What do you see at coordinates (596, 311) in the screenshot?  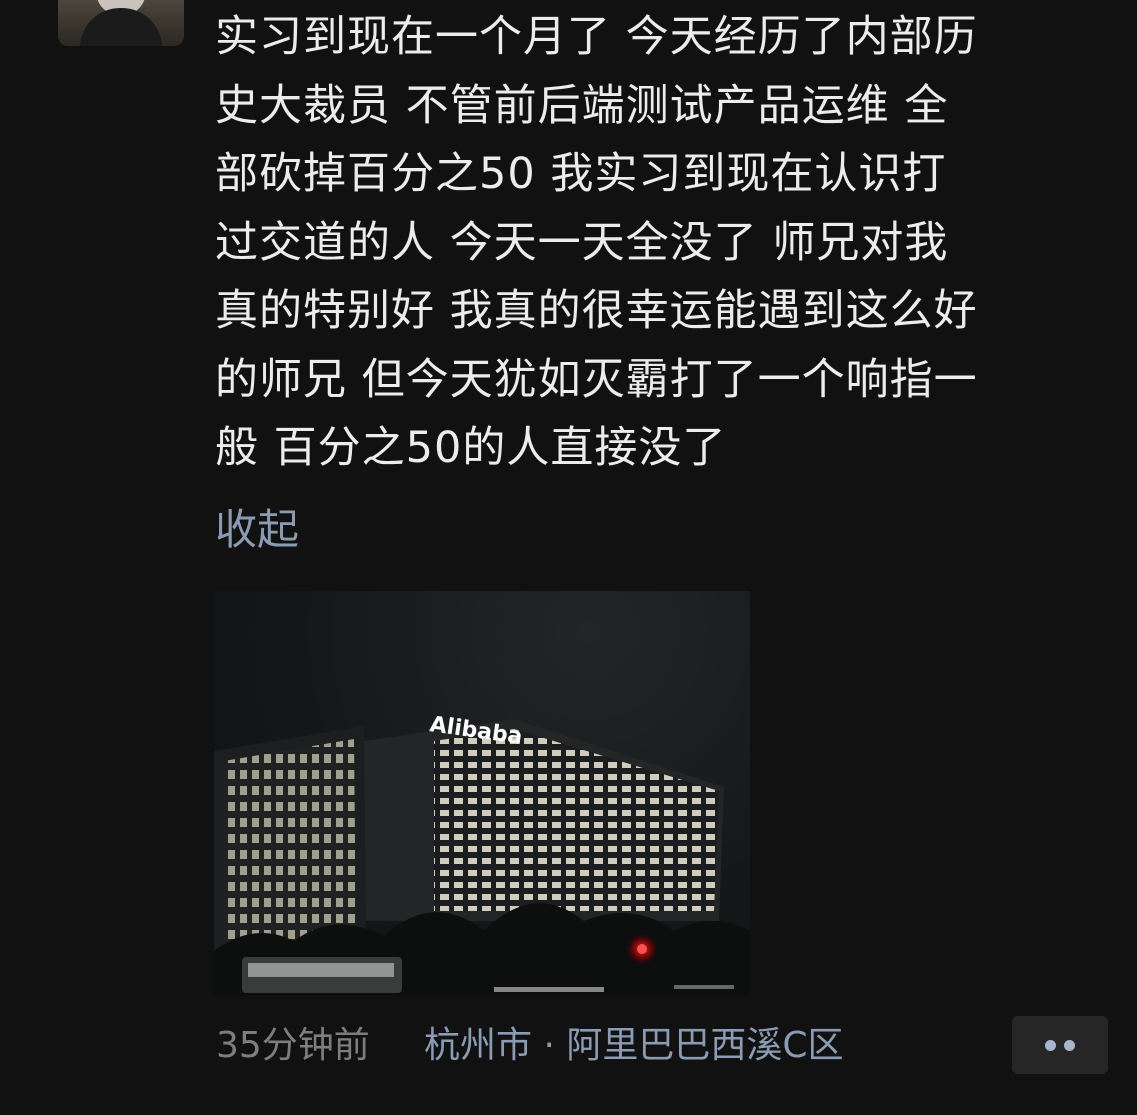 I see `post-text-line: 真的特别好 我真的很幸运能遇到这么好` at bounding box center [596, 311].